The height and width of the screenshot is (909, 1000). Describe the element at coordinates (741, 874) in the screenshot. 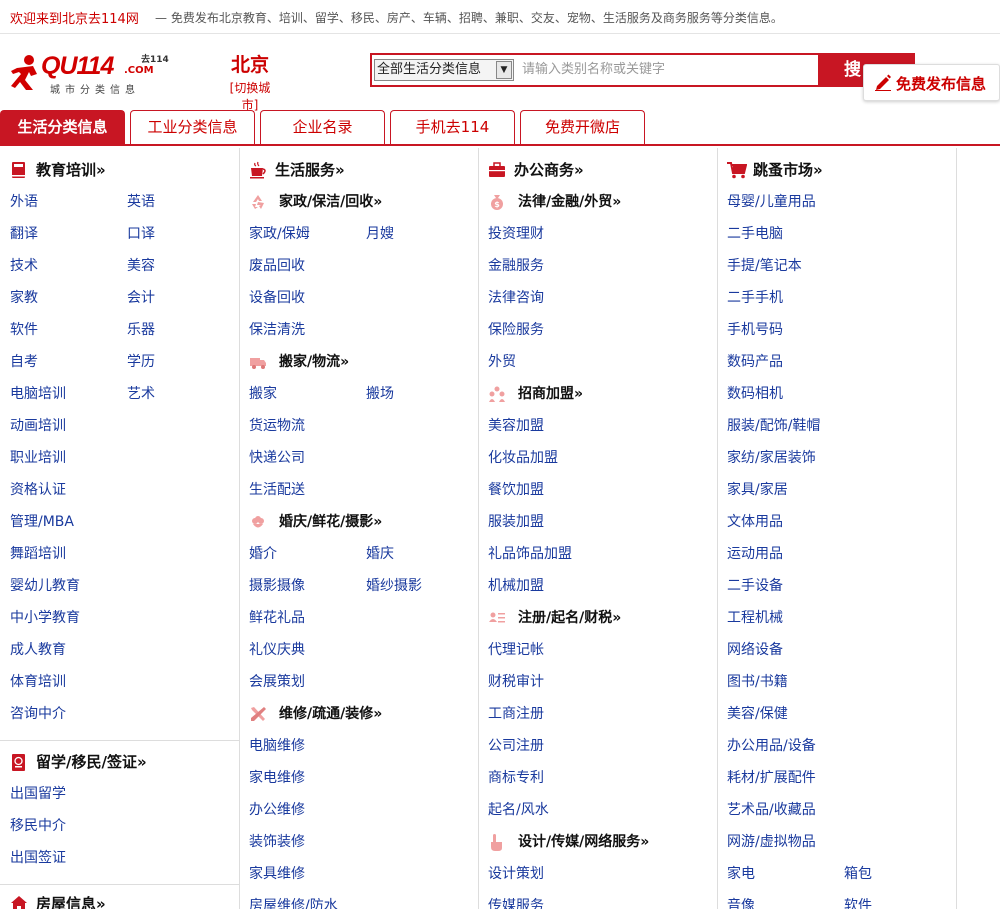

I see `category-link: 家电` at that location.